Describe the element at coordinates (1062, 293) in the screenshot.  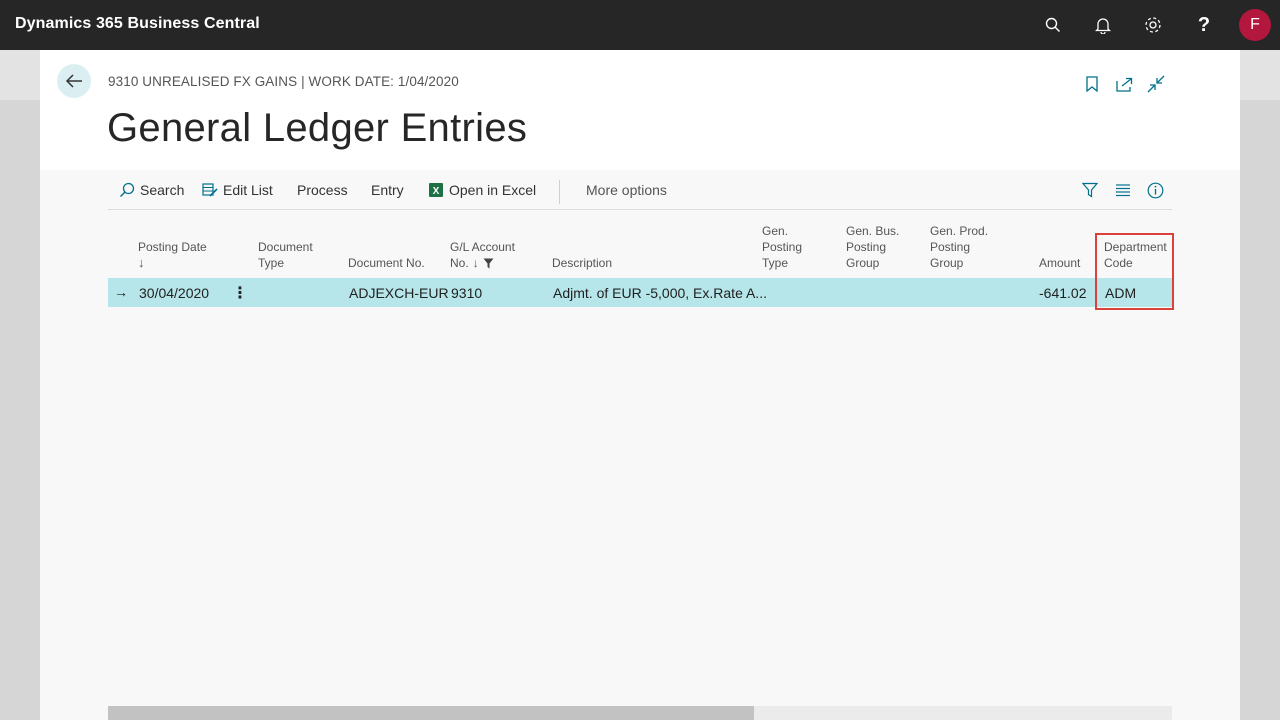
I see `cell-amount: -641.02` at that location.